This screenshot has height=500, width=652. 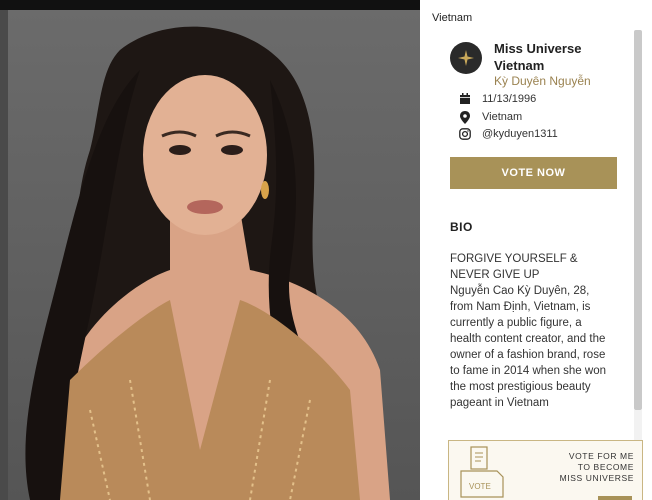 I want to click on banner-text: VOTE FOR ME TO BECOME MISS UNIVERSE, so click(x=597, y=467).